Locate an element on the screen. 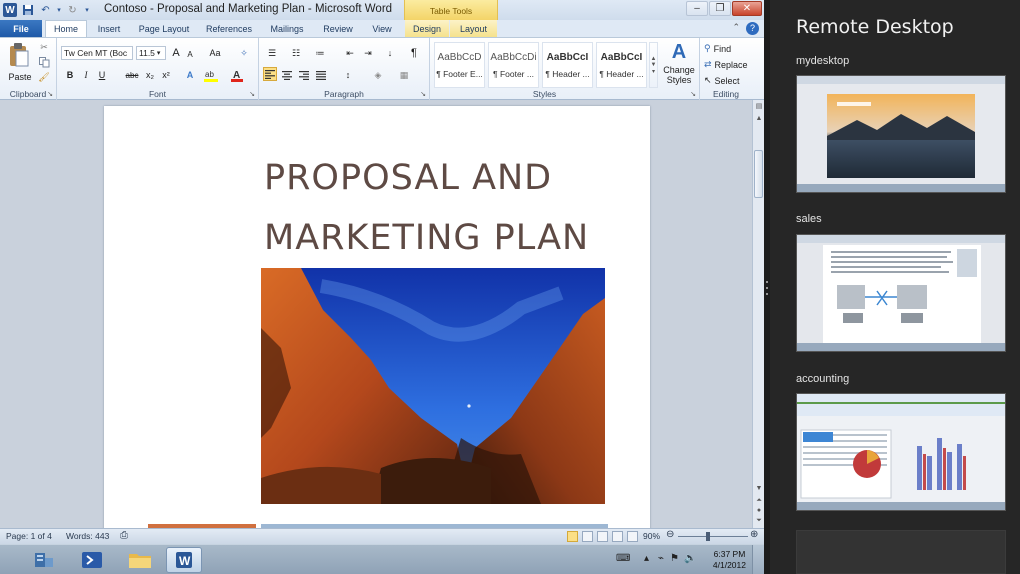 This screenshot has height=574, width=1020. bold-button: B is located at coordinates (70, 75).